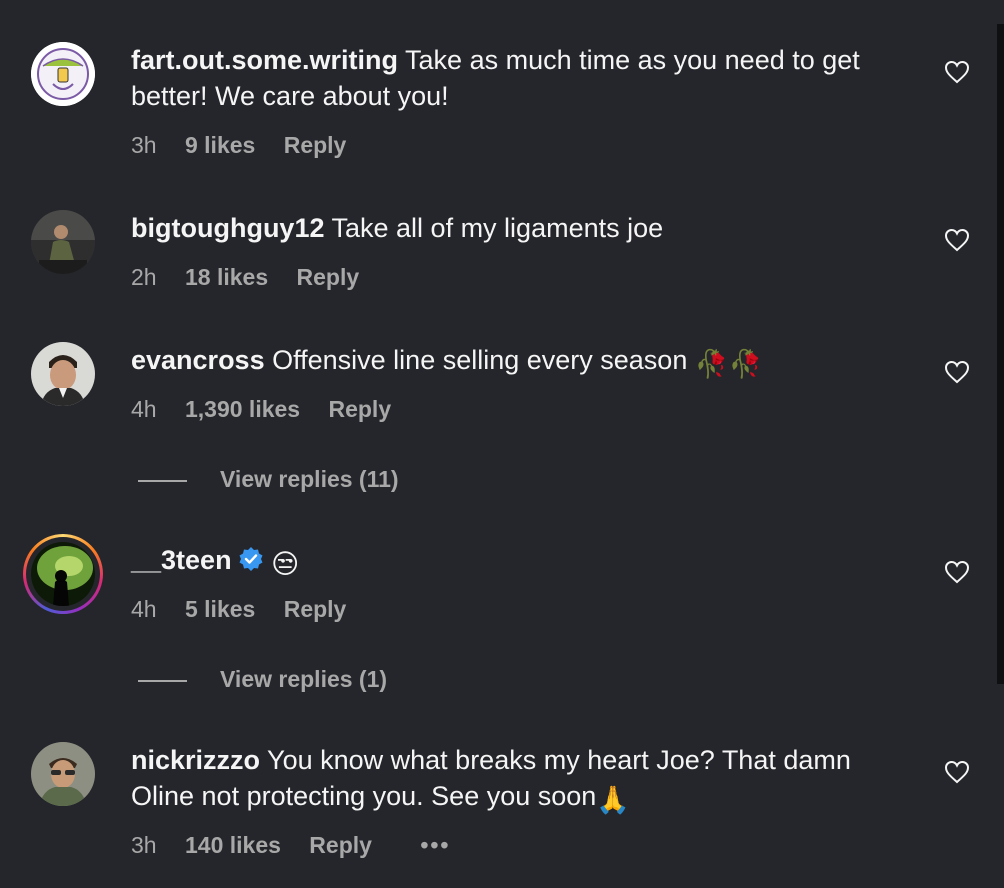 Image resolution: width=1004 pixels, height=888 pixels. I want to click on folded-hands-emoji: 🙏, so click(613, 800).